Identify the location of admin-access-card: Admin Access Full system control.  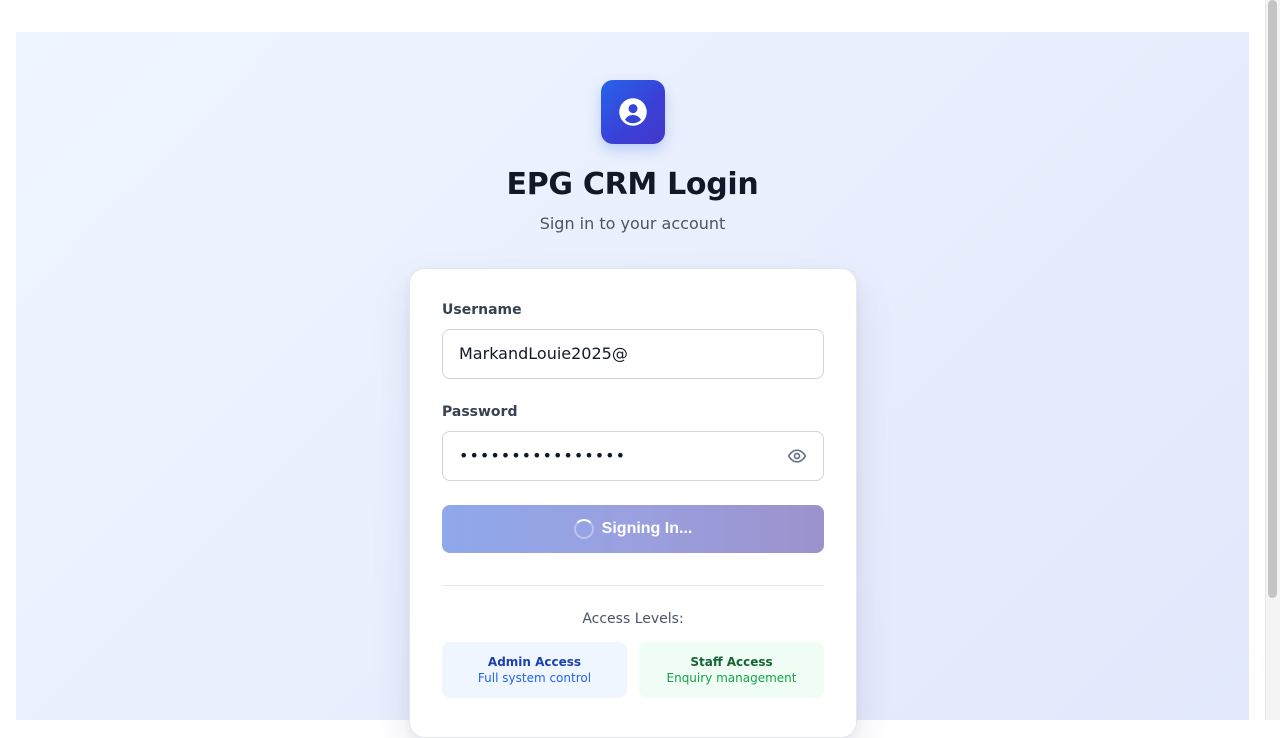
(534, 670).